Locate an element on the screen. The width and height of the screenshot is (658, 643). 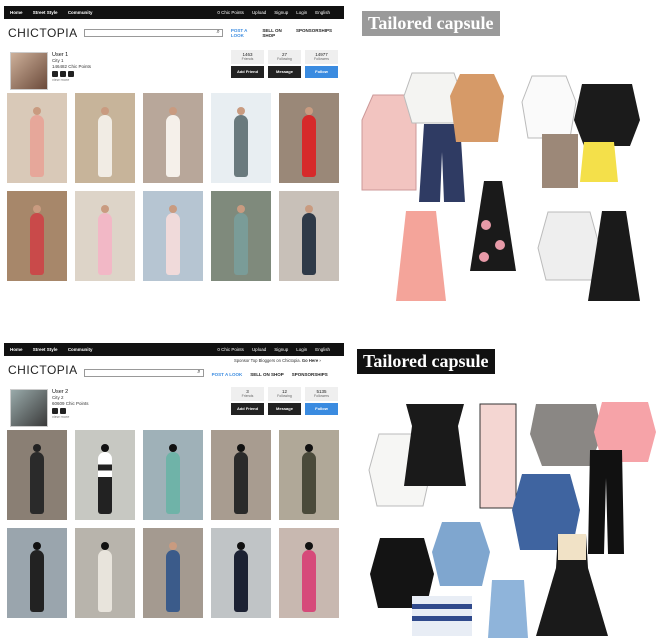
tan-blouse-image is located at coordinates (477, 108).